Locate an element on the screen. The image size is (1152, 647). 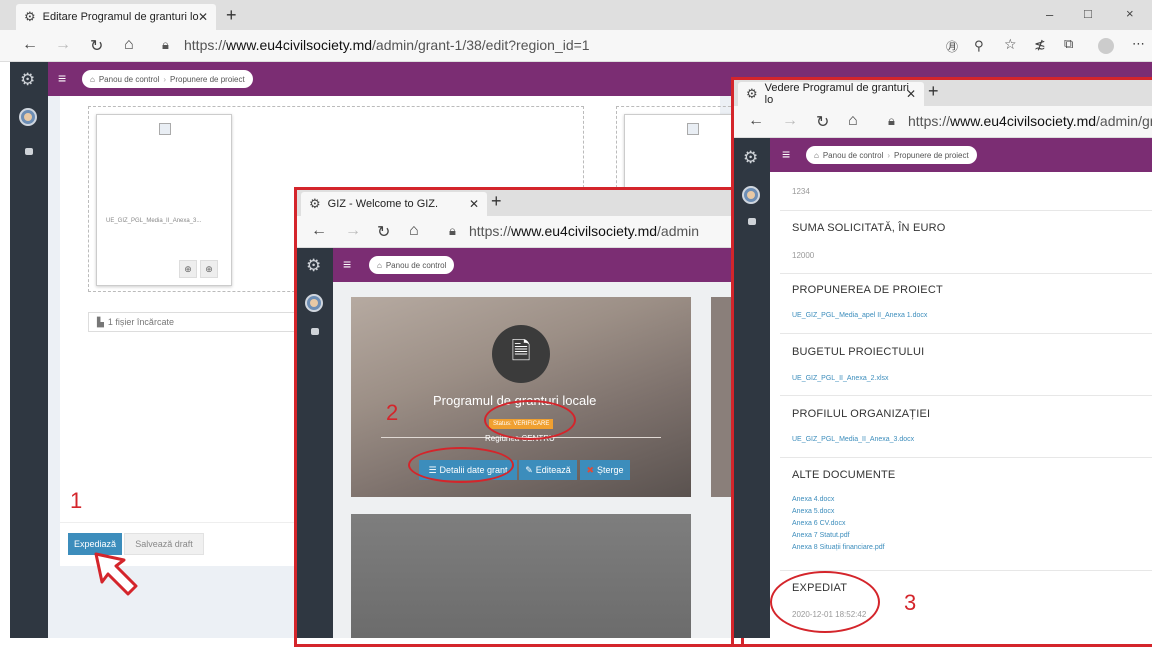
tab-giz-welcome: ⚙ GIZ - Welcome to GIZ. ✕ is located at coordinates (394, 204).